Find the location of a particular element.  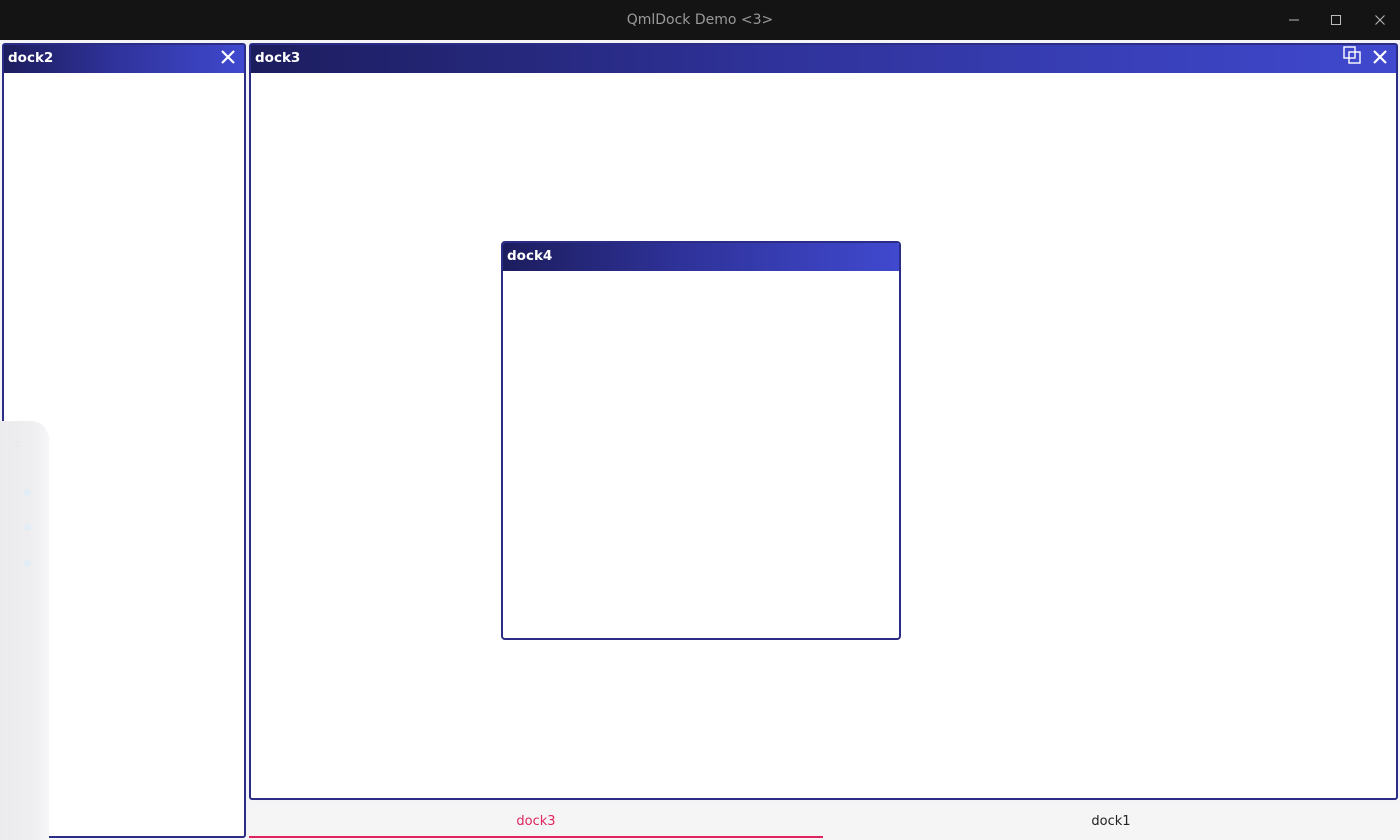

dock2-close-button is located at coordinates (228, 59).